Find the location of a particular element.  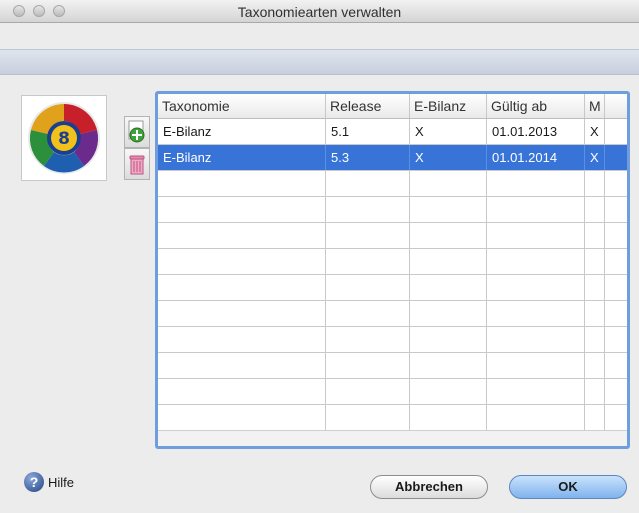

help-label: Hilfe is located at coordinates (61, 482).